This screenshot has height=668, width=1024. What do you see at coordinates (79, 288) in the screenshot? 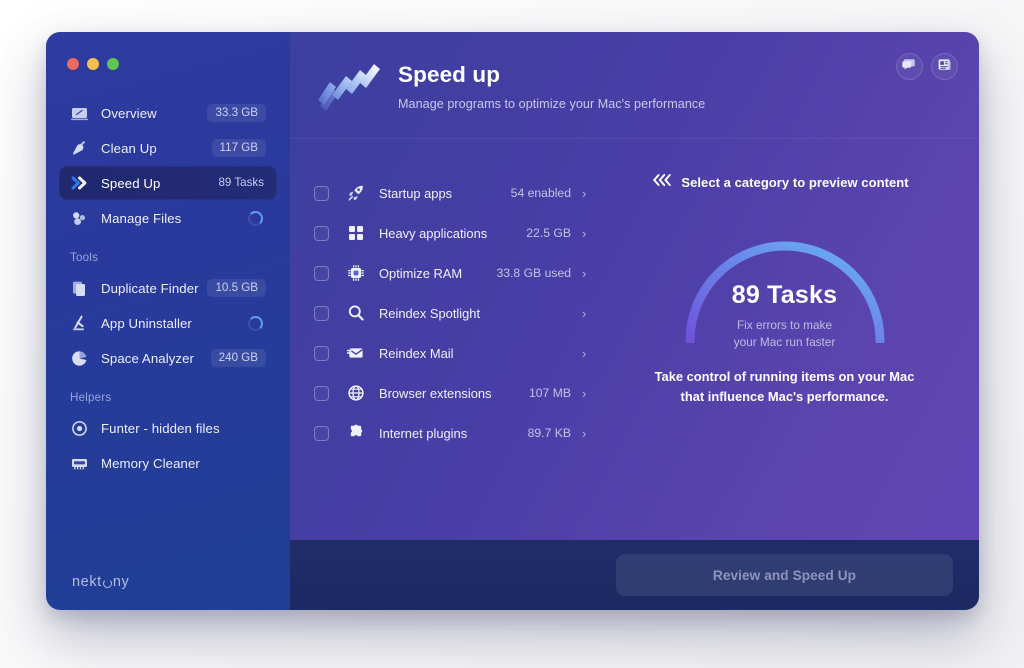
I see `duplicate-icon` at bounding box center [79, 288].